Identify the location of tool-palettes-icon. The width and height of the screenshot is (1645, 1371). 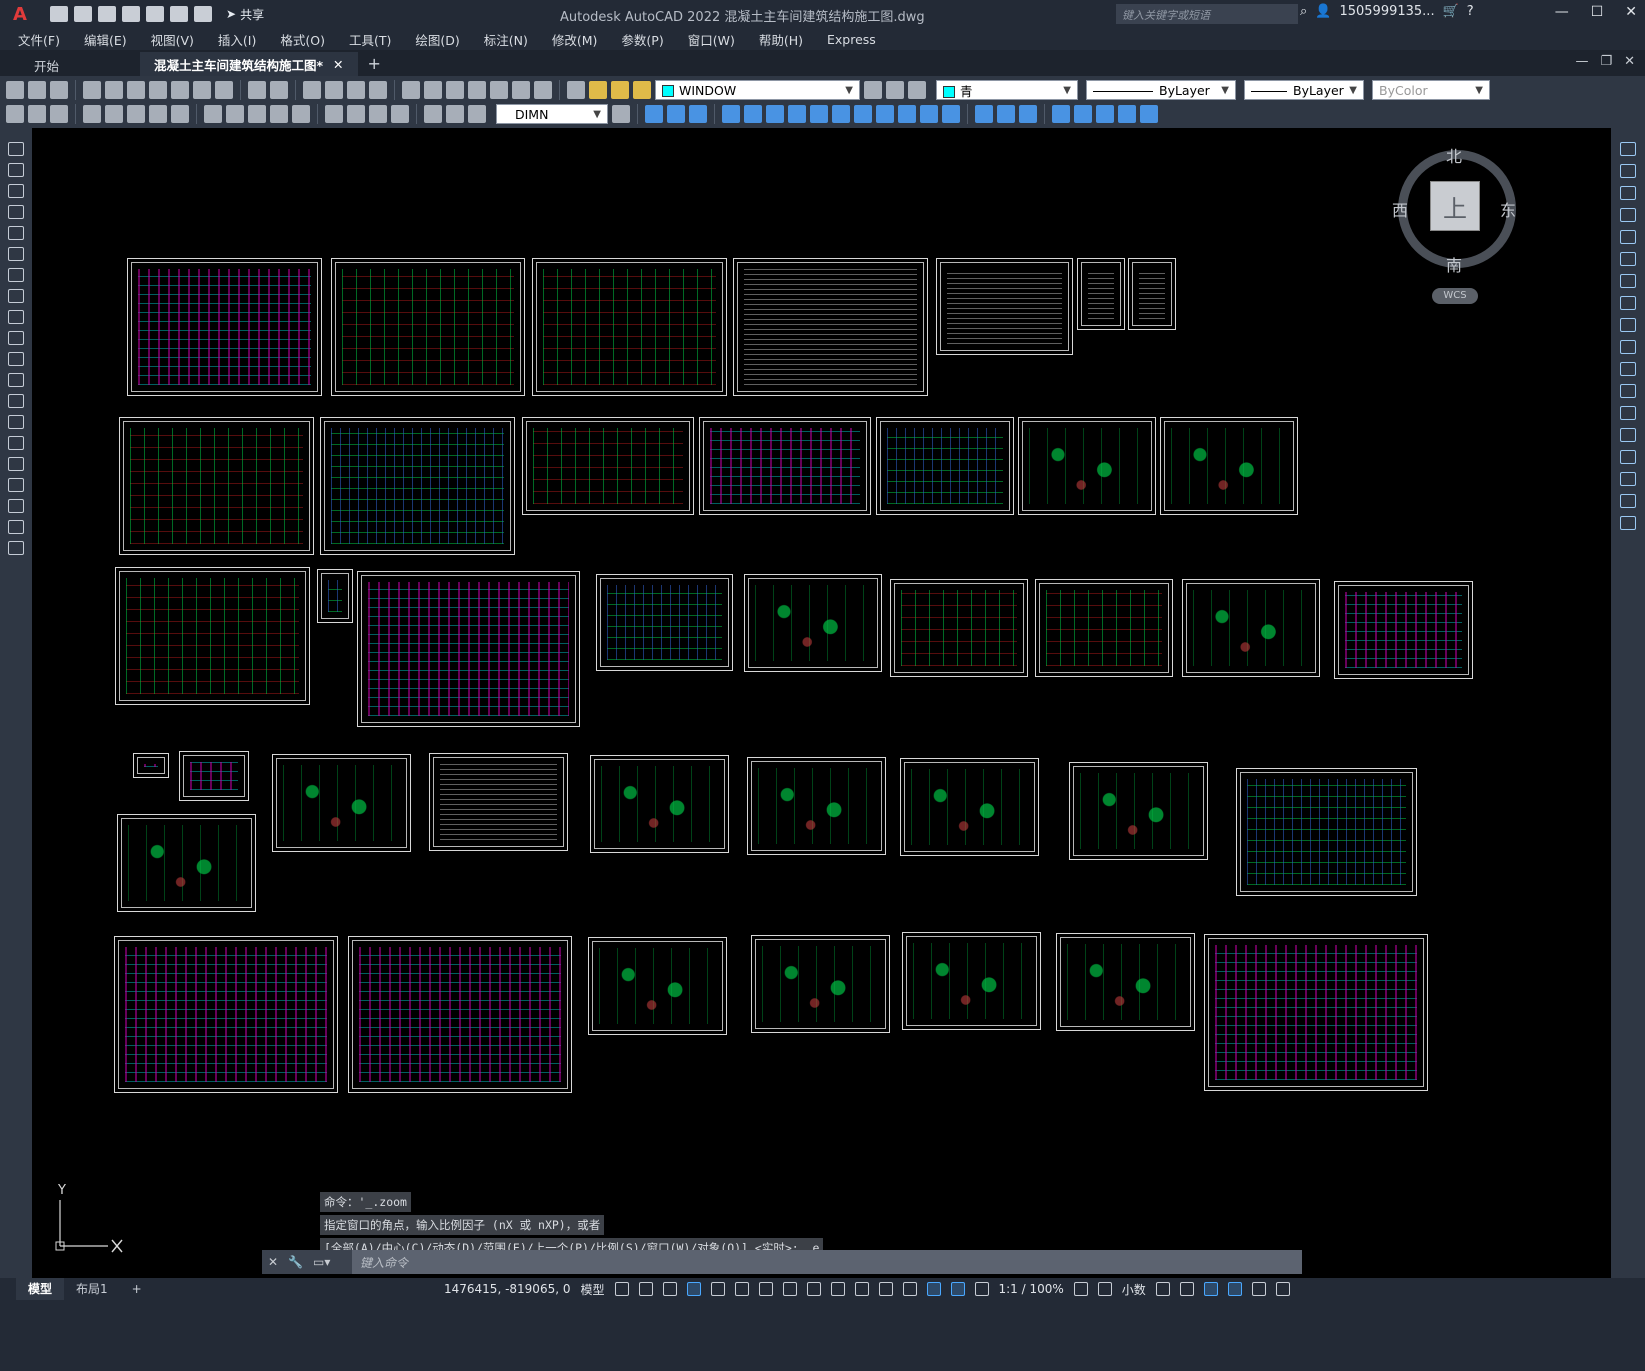
(455, 90).